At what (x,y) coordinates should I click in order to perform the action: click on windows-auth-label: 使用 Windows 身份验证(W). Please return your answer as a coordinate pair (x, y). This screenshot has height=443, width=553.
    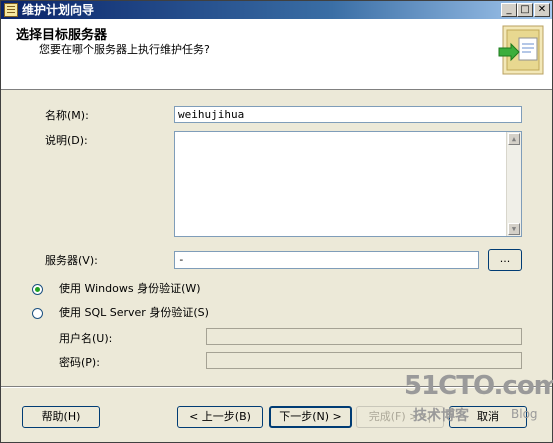
    Looking at the image, I should click on (130, 289).